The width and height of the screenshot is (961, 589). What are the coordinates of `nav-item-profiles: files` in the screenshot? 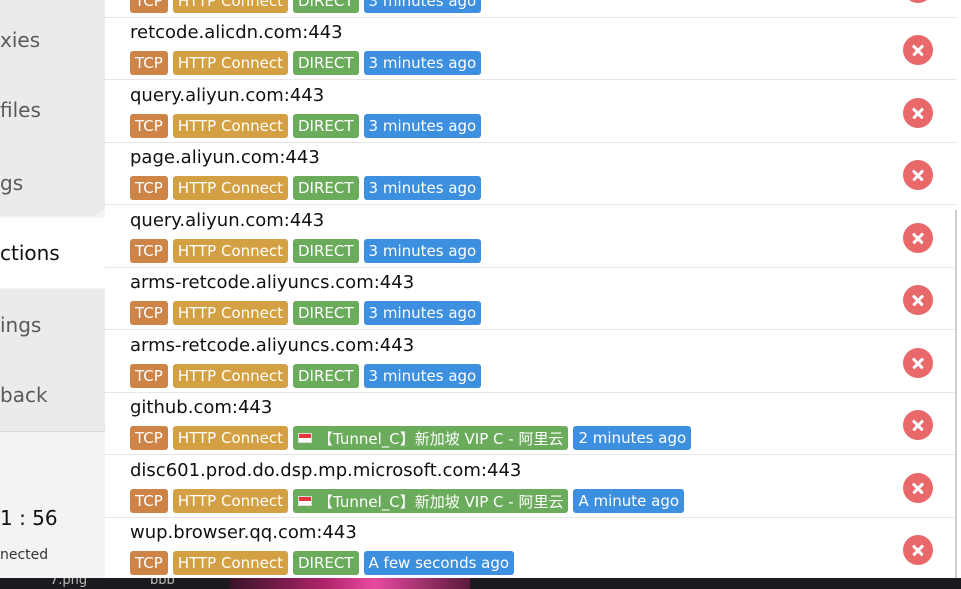 It's located at (52, 110).